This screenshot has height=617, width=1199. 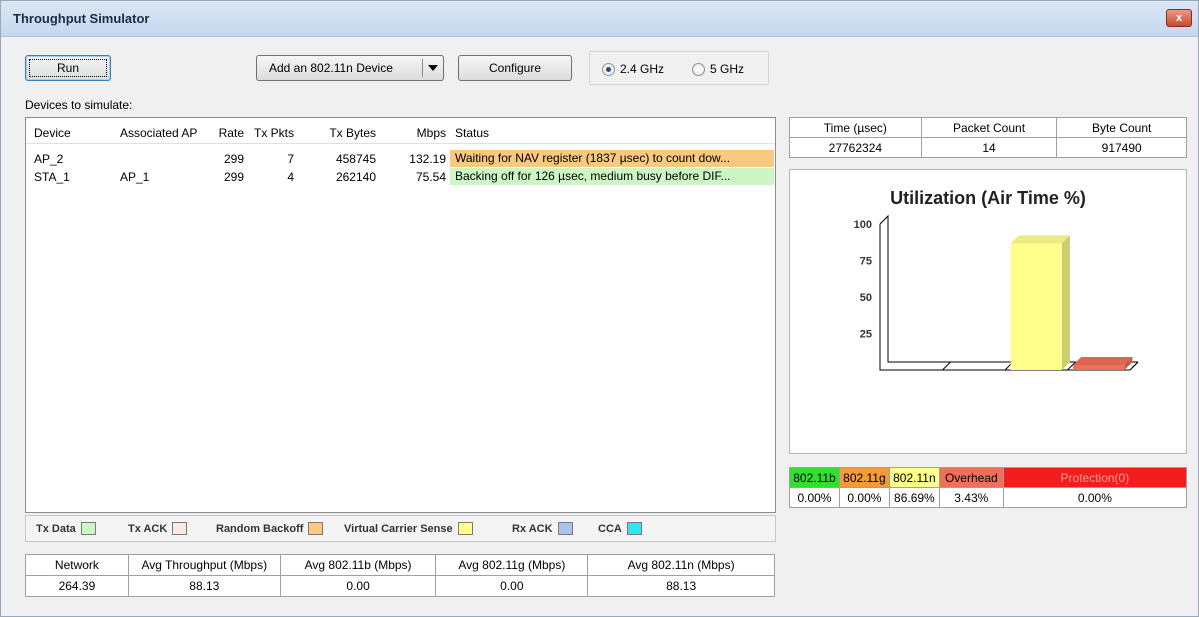 I want to click on legend-label: Random Backoff, so click(x=260, y=528).